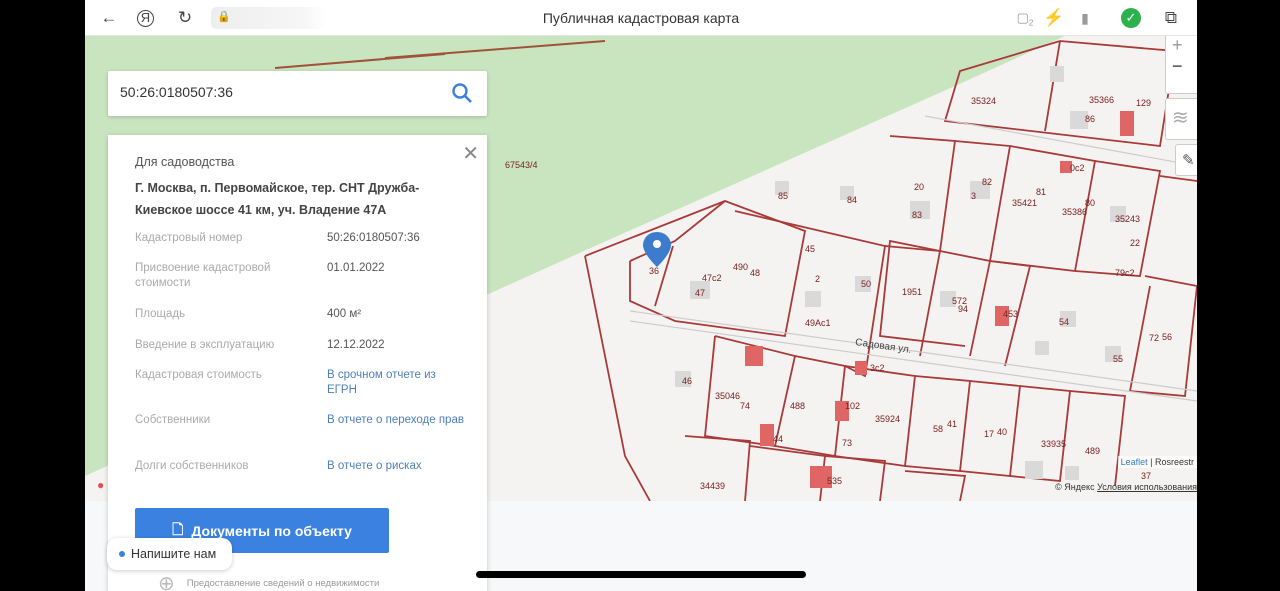 This screenshot has width=1280, height=591. Describe the element at coordinates (740, 267) in the screenshot. I see `parcel-label: 490` at that location.